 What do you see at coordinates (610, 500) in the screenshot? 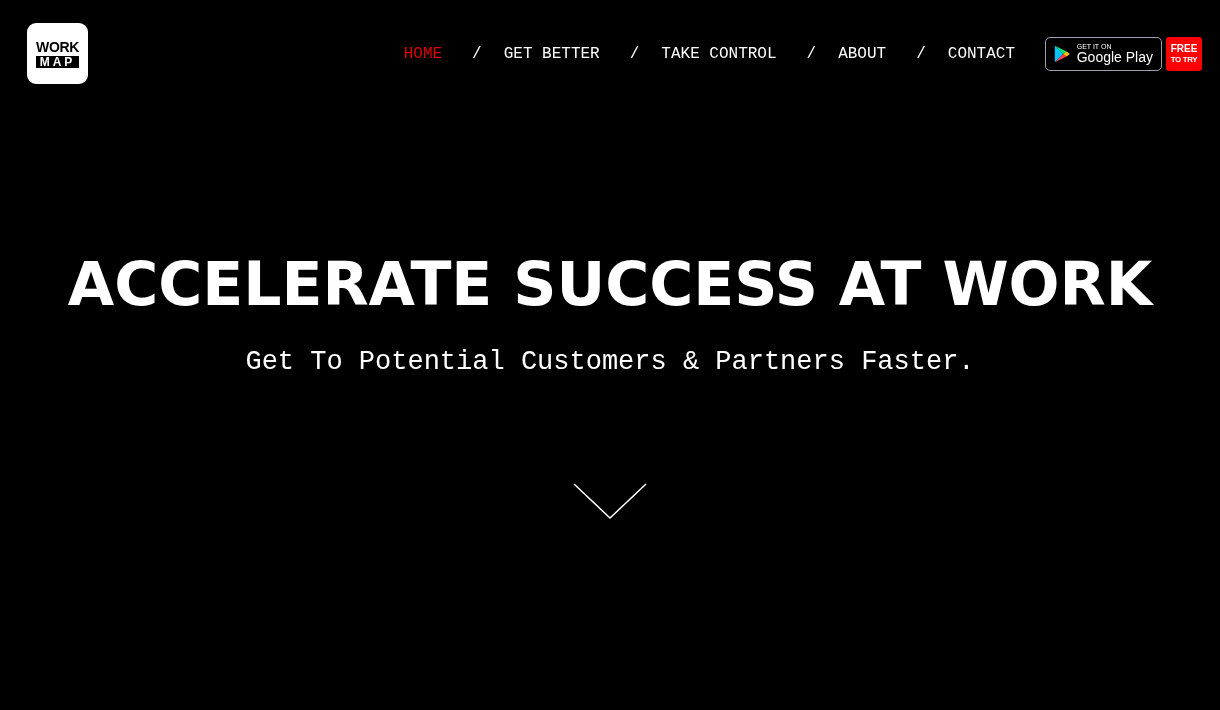
I see `scroll-down-chevron-icon` at bounding box center [610, 500].